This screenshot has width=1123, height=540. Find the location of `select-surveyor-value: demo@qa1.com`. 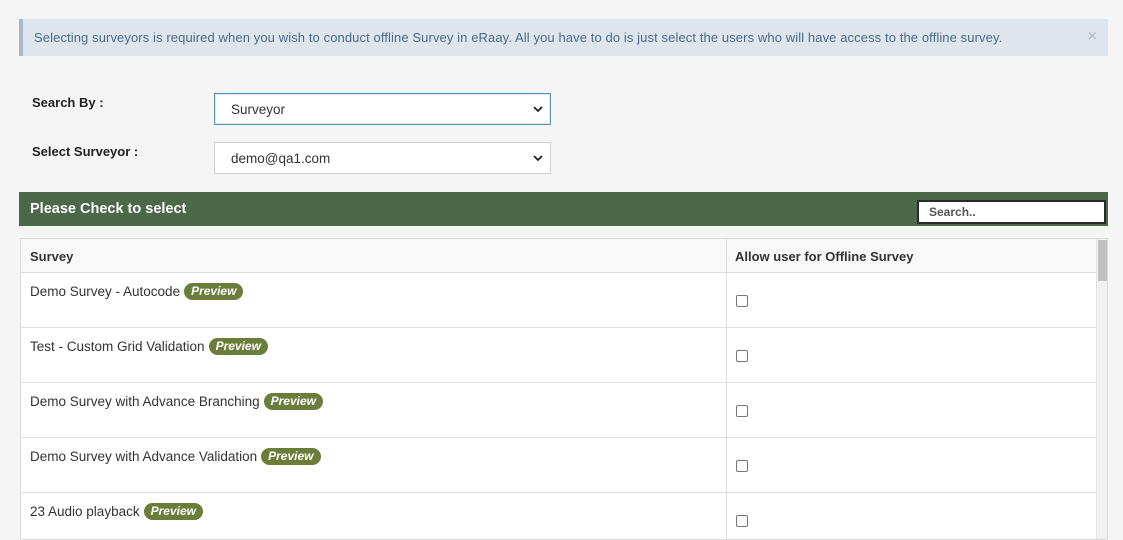

select-surveyor-value: demo@qa1.com is located at coordinates (281, 158).